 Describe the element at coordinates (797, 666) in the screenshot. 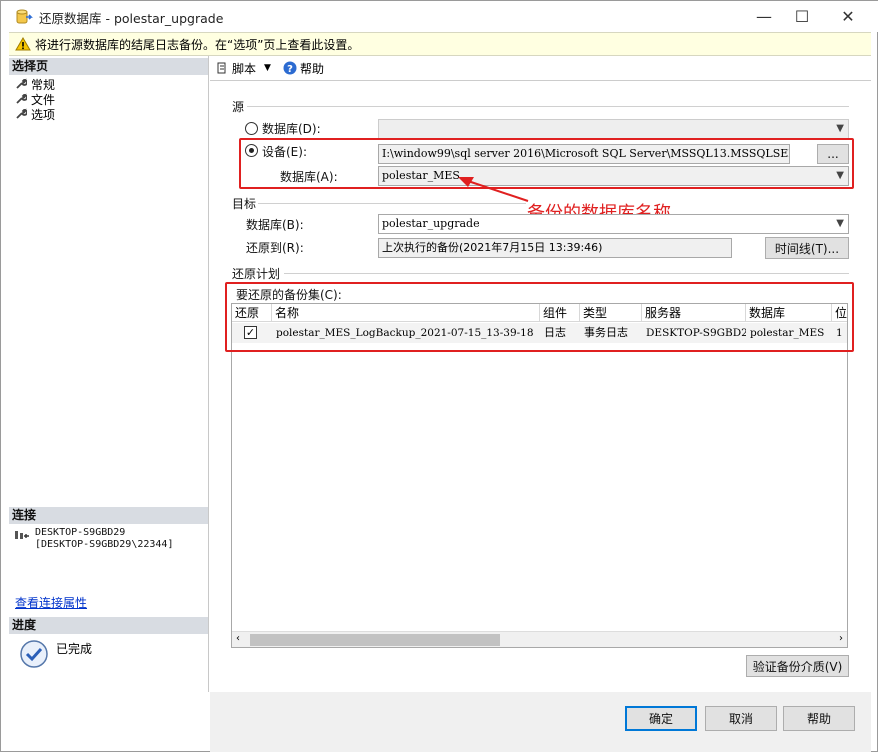

I see `verify-backup-media-button: 验证备份介质(V)` at that location.